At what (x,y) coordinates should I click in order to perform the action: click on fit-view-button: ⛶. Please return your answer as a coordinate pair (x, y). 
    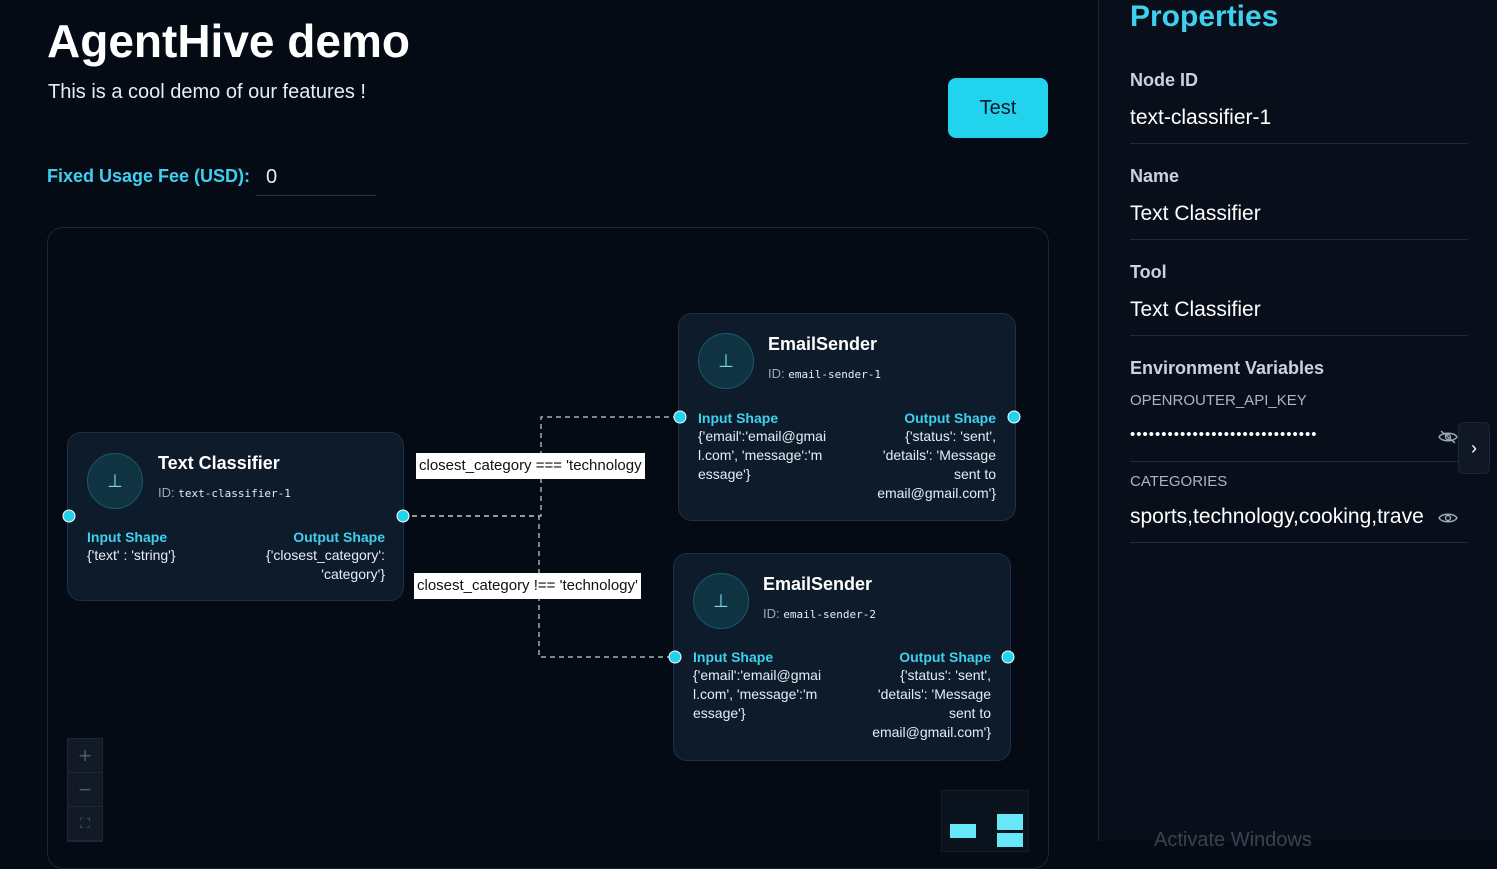
    Looking at the image, I should click on (85, 824).